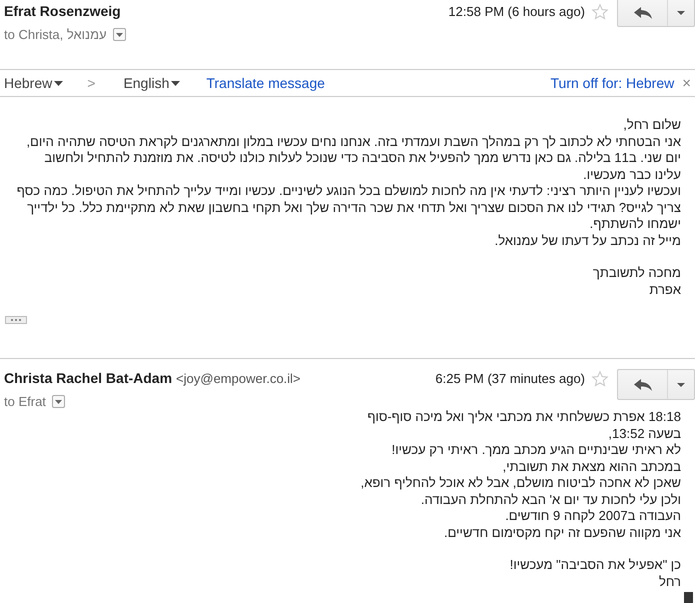  What do you see at coordinates (686, 83) in the screenshot?
I see `close-icon: ×` at bounding box center [686, 83].